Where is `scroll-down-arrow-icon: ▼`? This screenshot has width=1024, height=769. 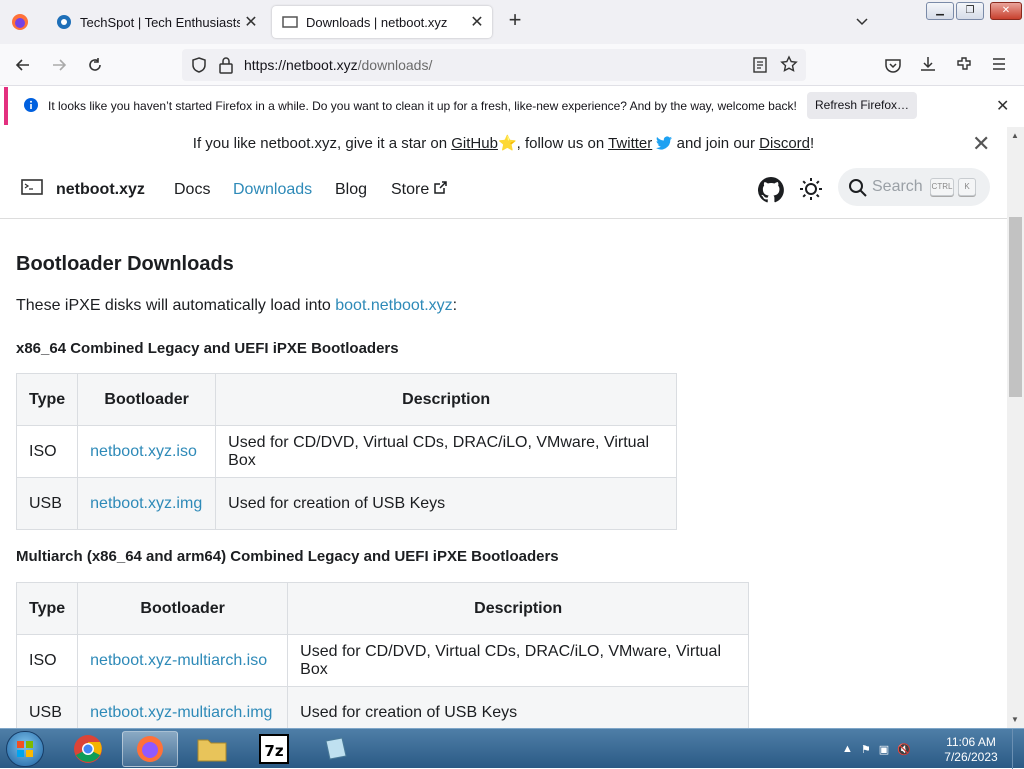
scroll-down-arrow-icon: ▼ is located at coordinates (1015, 719).